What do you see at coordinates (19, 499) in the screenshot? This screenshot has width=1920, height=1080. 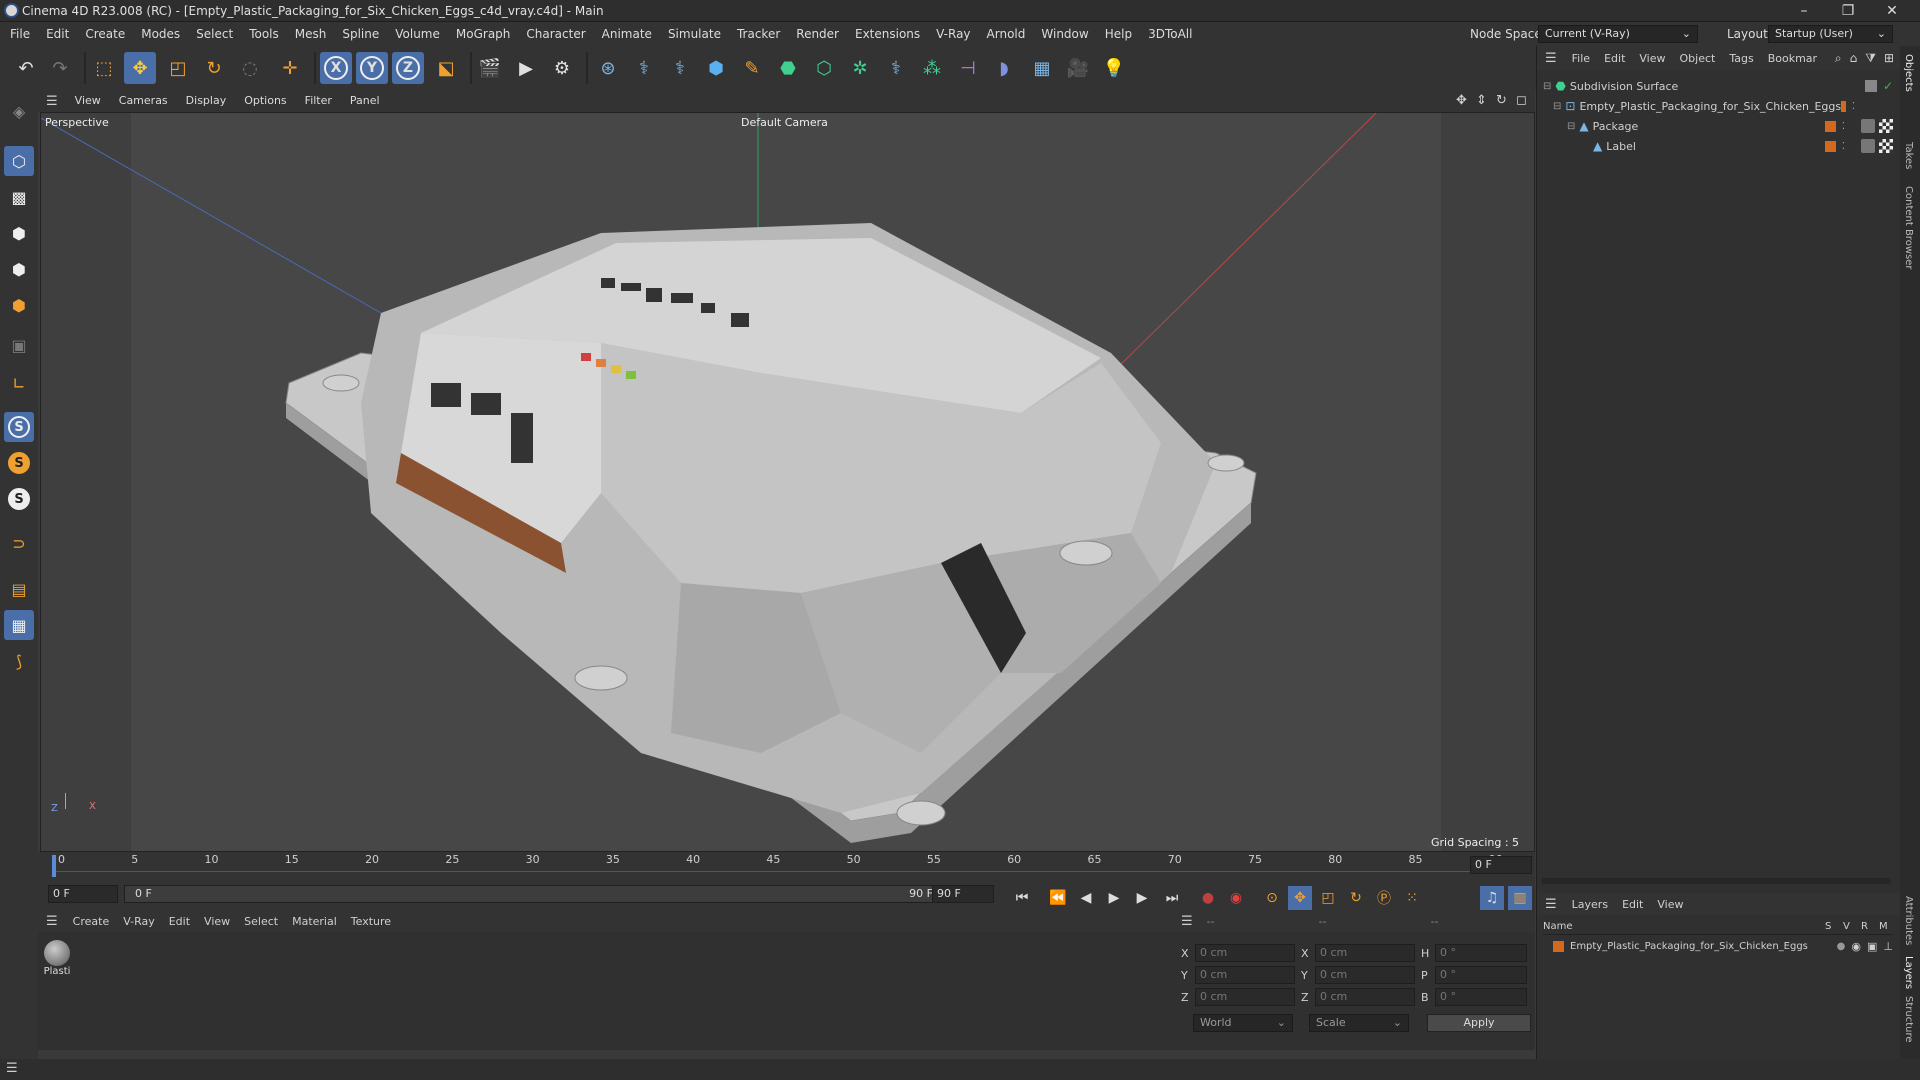 I see `snap-icon-3: S` at bounding box center [19, 499].